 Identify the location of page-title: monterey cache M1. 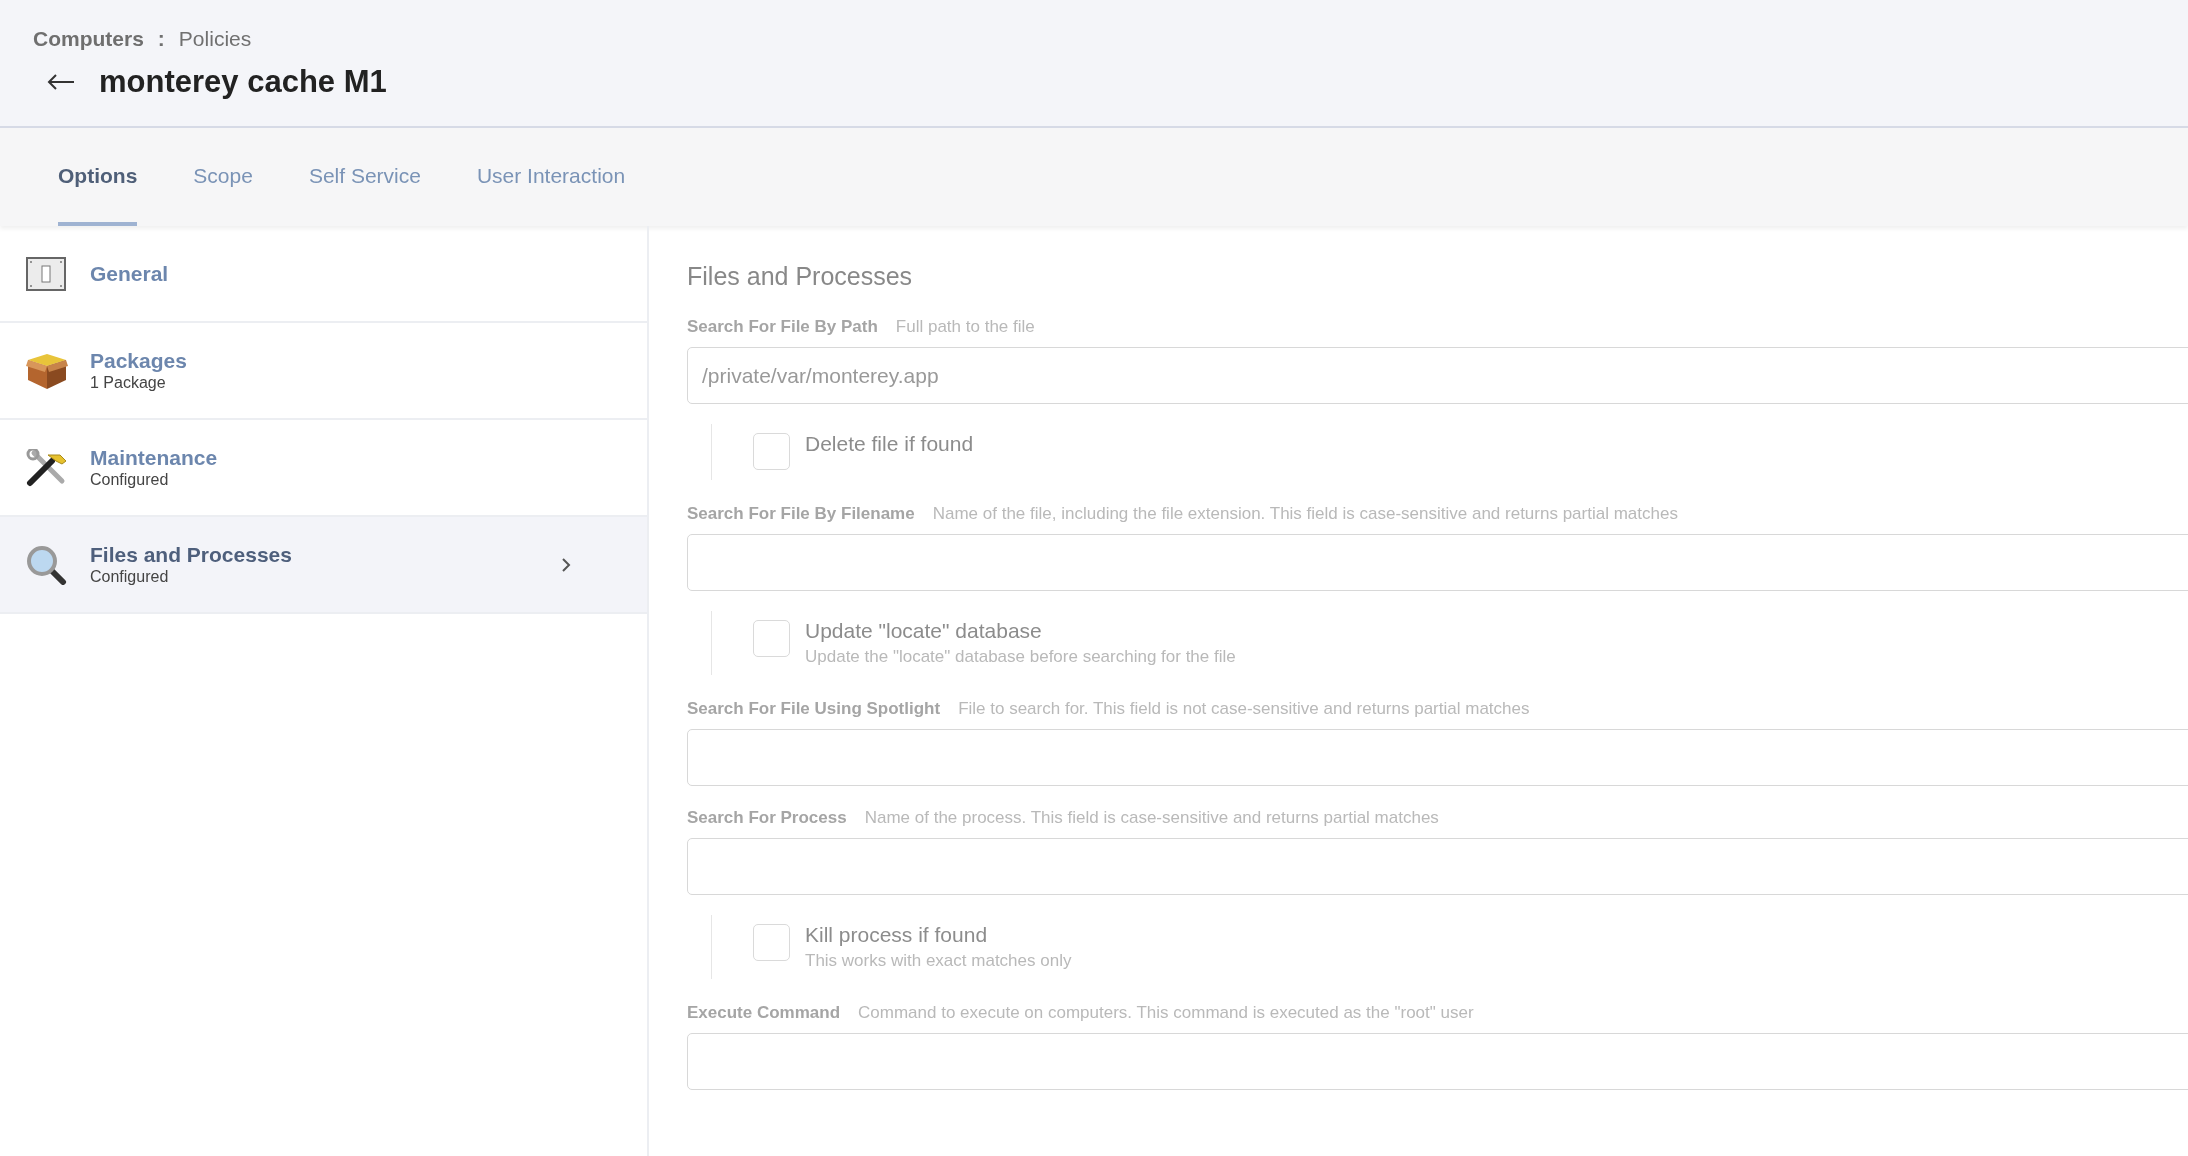
(243, 82).